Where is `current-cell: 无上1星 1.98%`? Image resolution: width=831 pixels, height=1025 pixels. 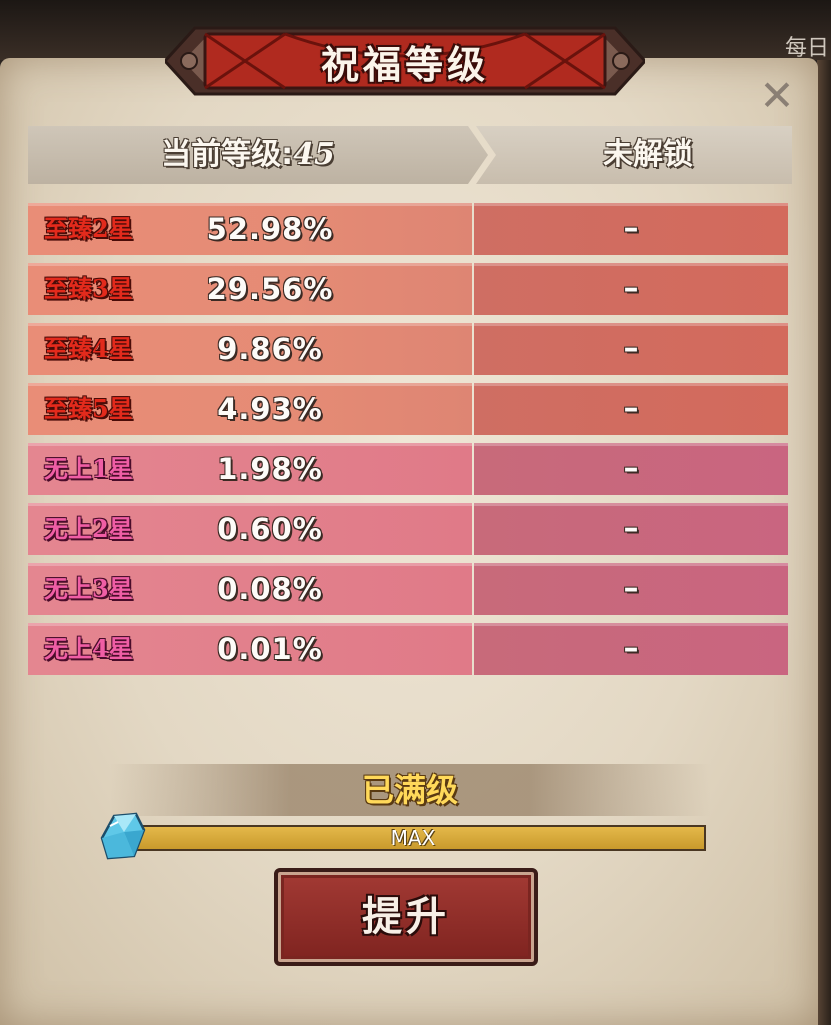 current-cell: 无上1星 1.98% is located at coordinates (250, 469).